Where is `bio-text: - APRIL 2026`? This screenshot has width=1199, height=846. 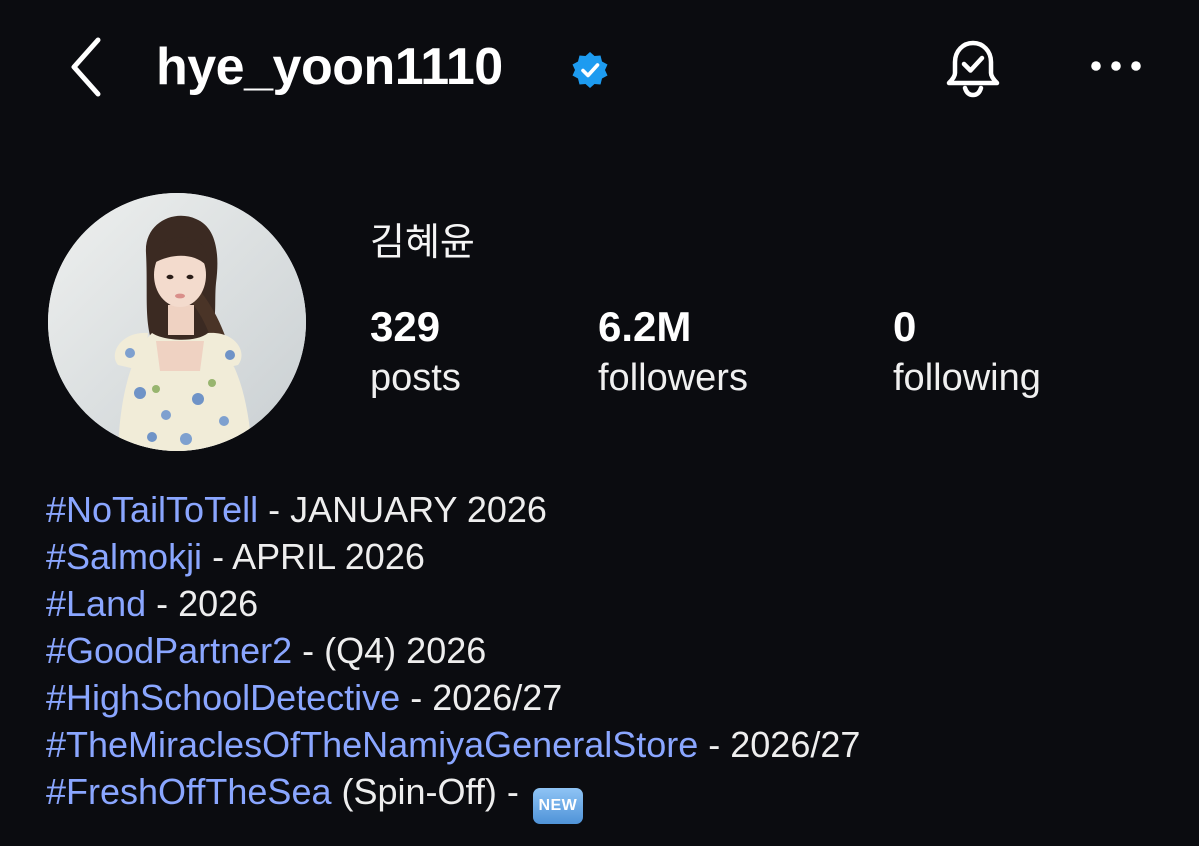
bio-text: - APRIL 2026 is located at coordinates (313, 556).